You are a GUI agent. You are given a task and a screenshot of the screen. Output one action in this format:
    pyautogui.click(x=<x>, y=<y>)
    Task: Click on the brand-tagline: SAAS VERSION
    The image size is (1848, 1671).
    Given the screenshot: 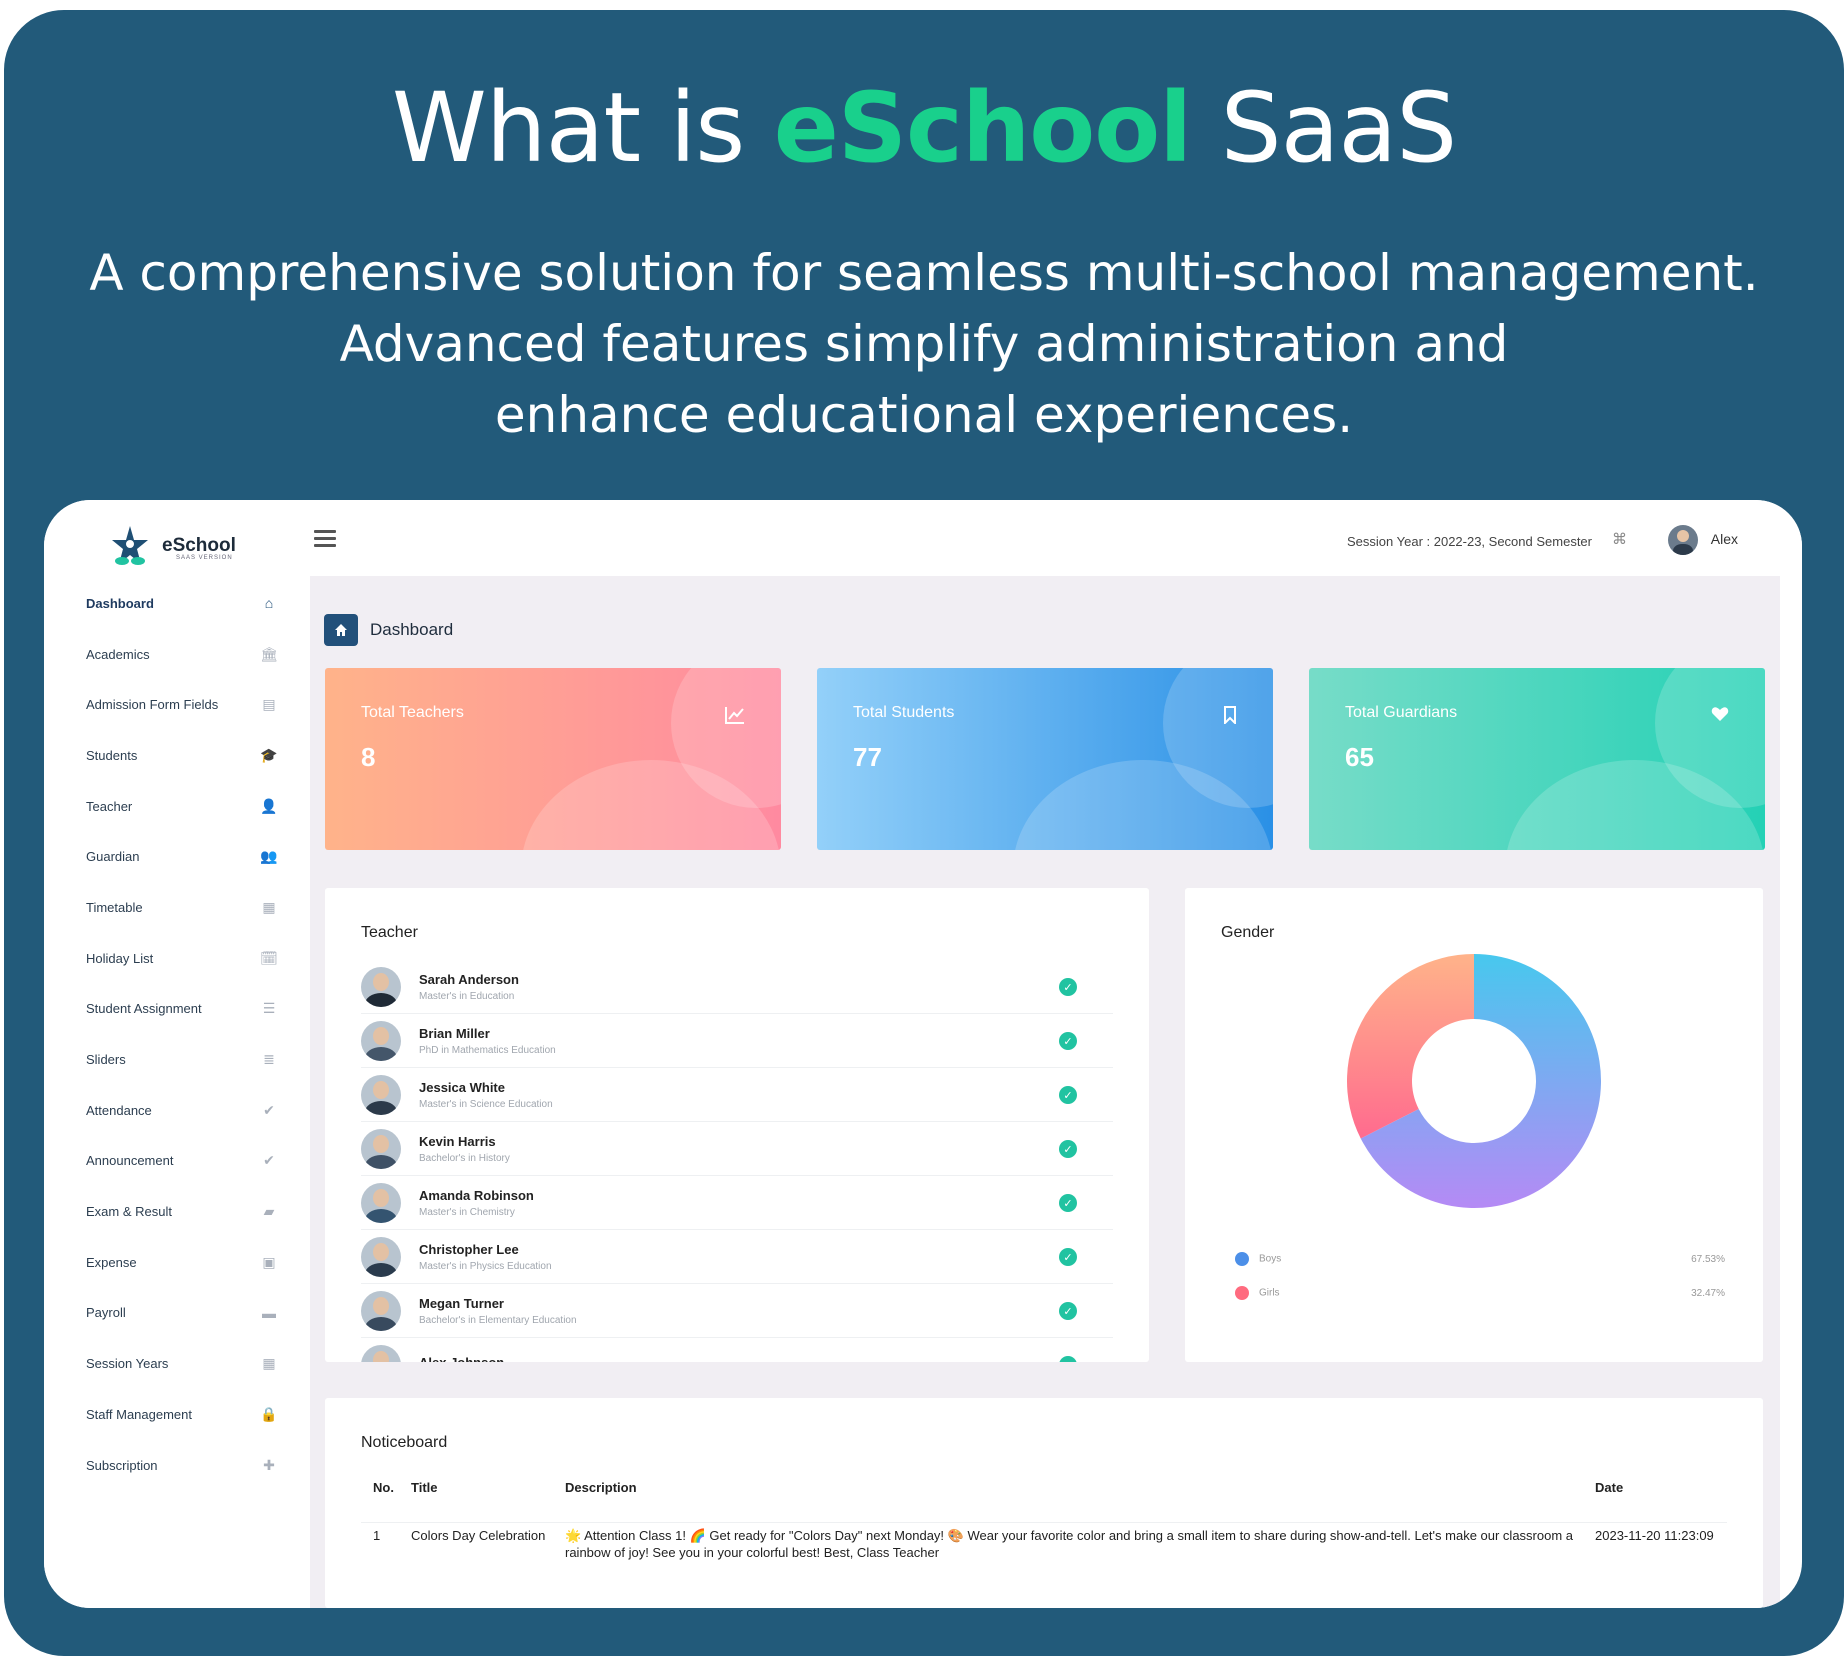 What is the action you would take?
    pyautogui.click(x=204, y=558)
    